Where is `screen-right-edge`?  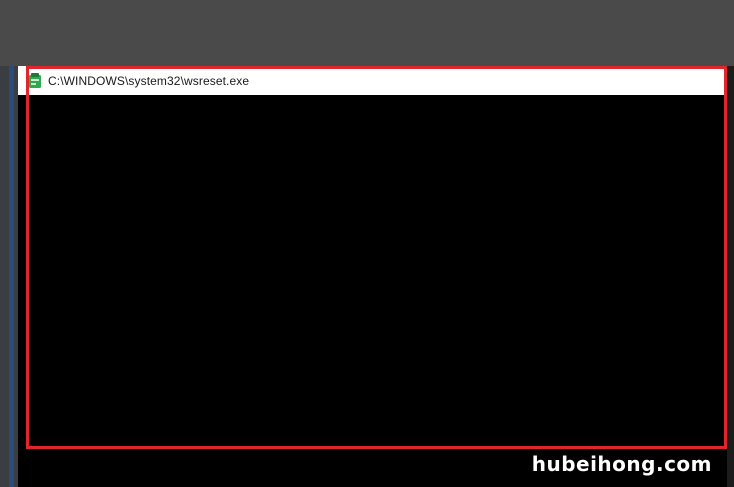 screen-right-edge is located at coordinates (730, 276).